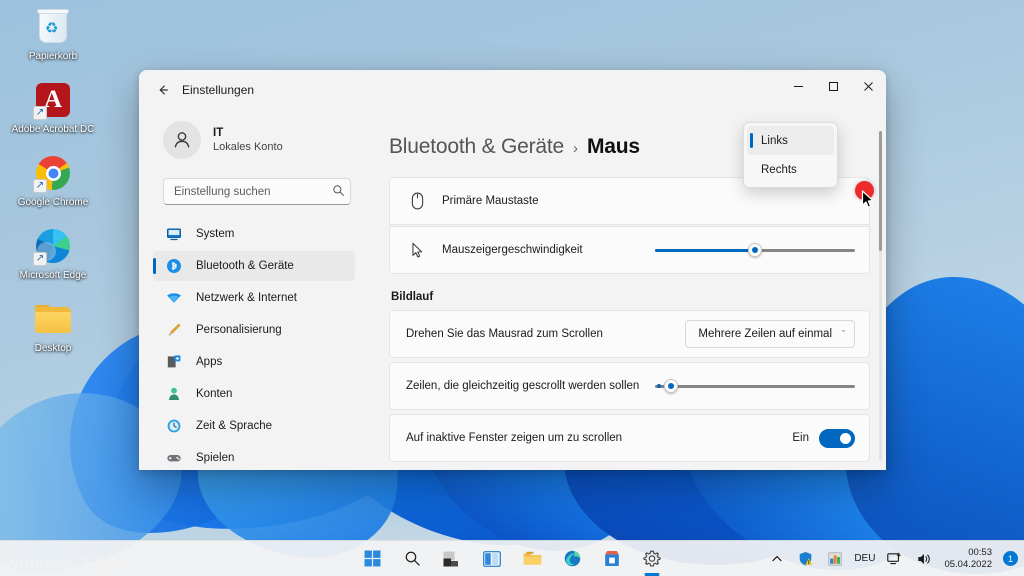 The height and width of the screenshot is (576, 1024). I want to click on taskbar: DEU 00:53 05.04.2022 1, so click(512, 558).